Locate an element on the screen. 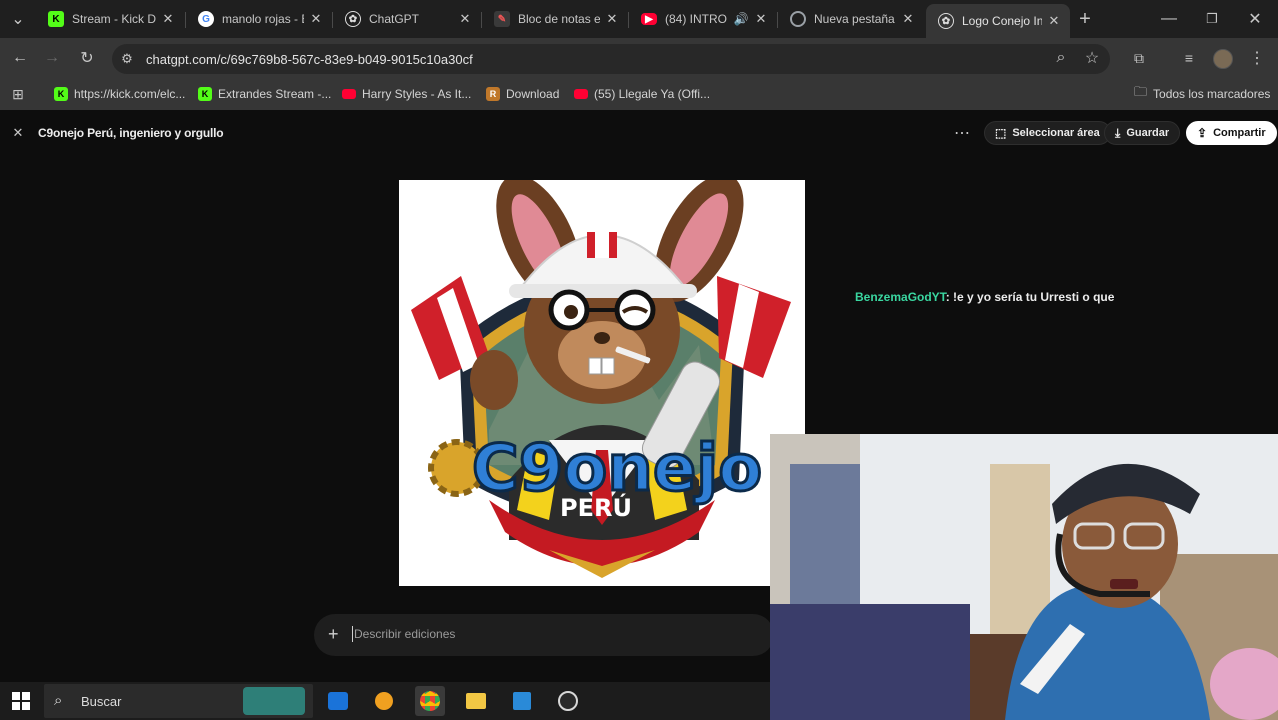 This screenshot has width=1278, height=720. share-label: Compartir is located at coordinates (1239, 133).